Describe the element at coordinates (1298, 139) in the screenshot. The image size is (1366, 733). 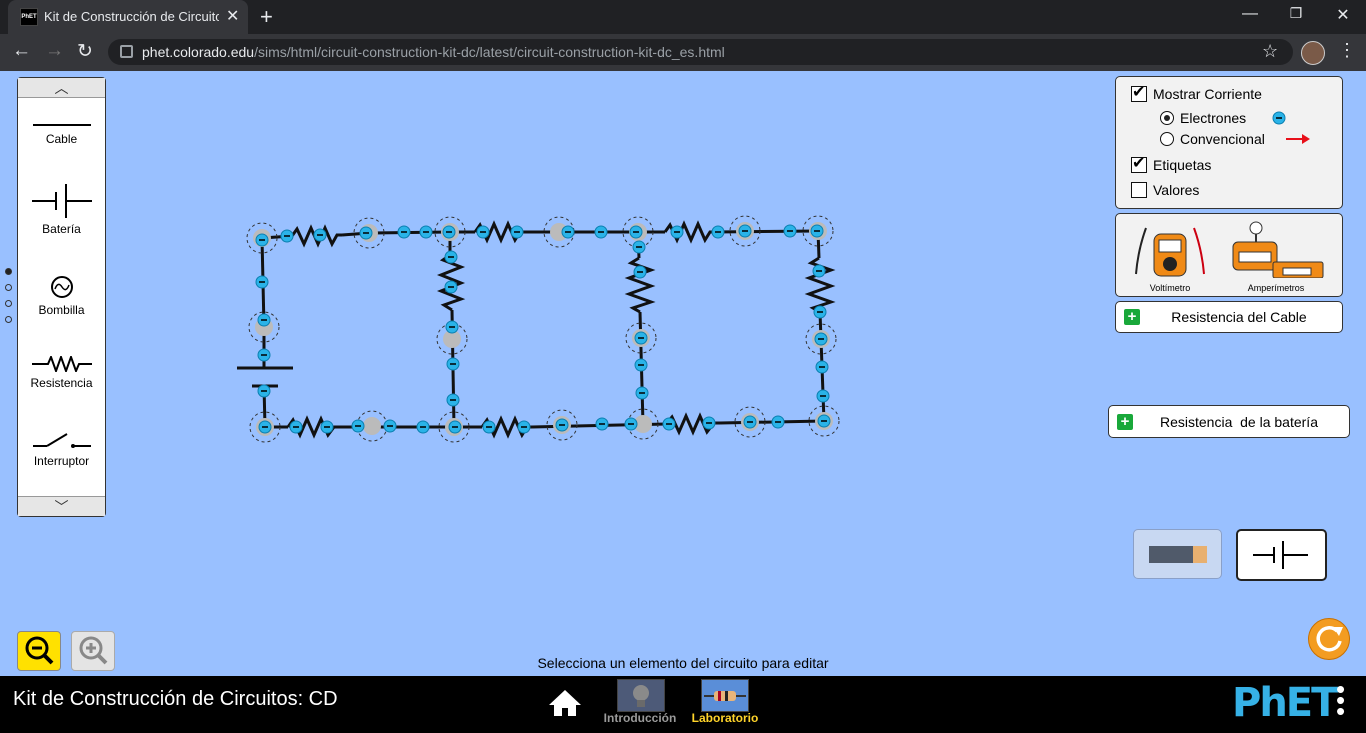
I see `conventional-arrow-icon` at that location.